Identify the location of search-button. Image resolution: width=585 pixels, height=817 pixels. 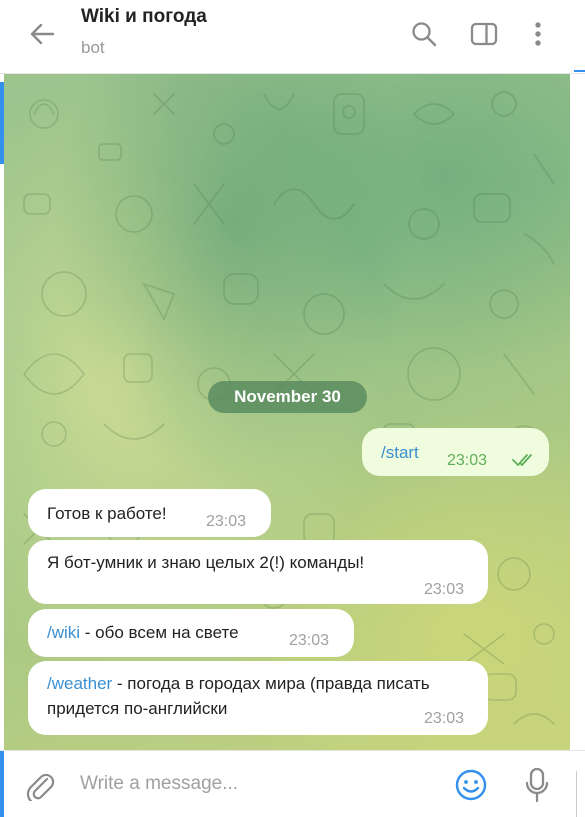
(424, 34).